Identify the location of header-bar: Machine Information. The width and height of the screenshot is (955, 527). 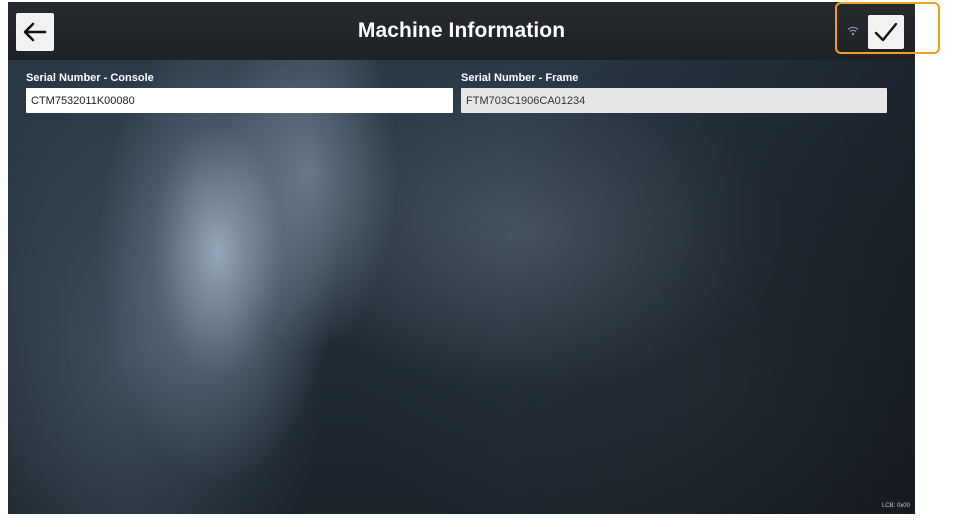
(461, 31).